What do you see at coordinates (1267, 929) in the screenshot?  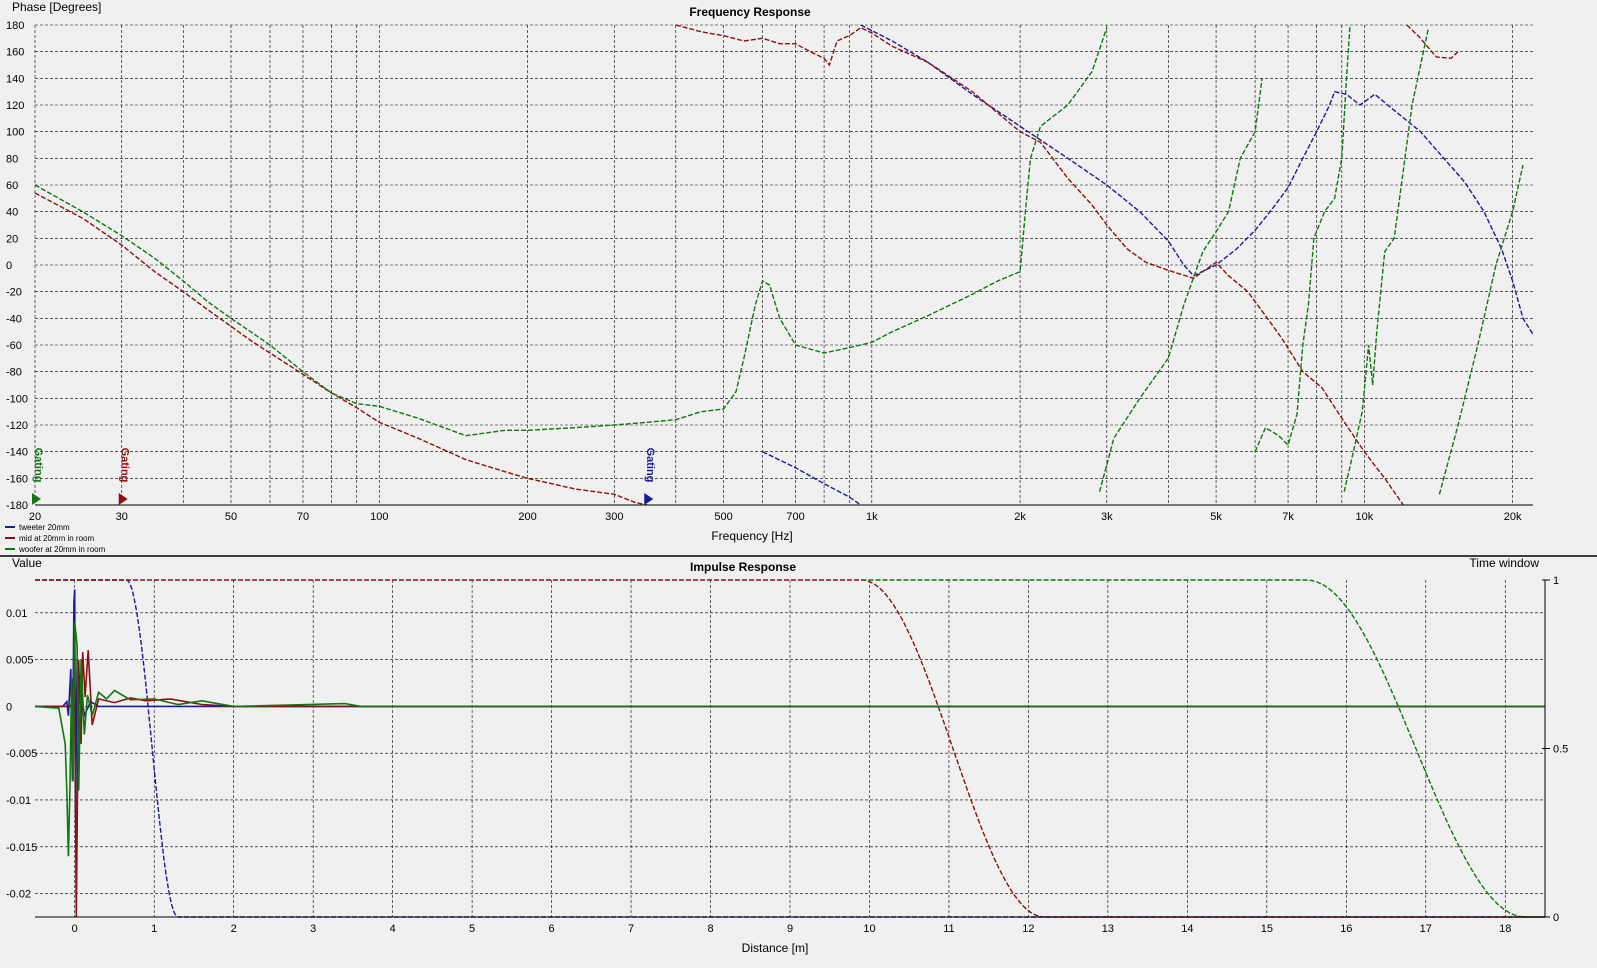 I see `impulse-x-tick-label: 15` at bounding box center [1267, 929].